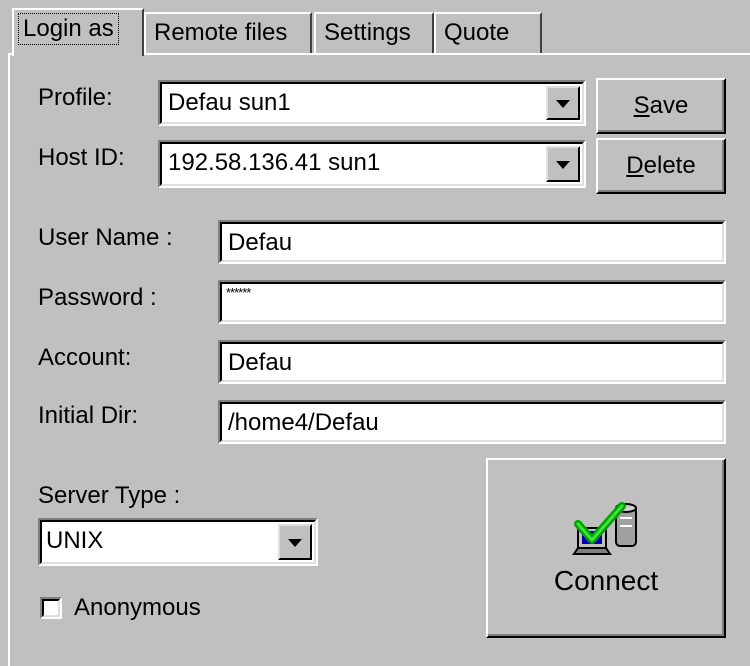 This screenshot has height=666, width=750. I want to click on user-name-label: User Name :, so click(105, 237).